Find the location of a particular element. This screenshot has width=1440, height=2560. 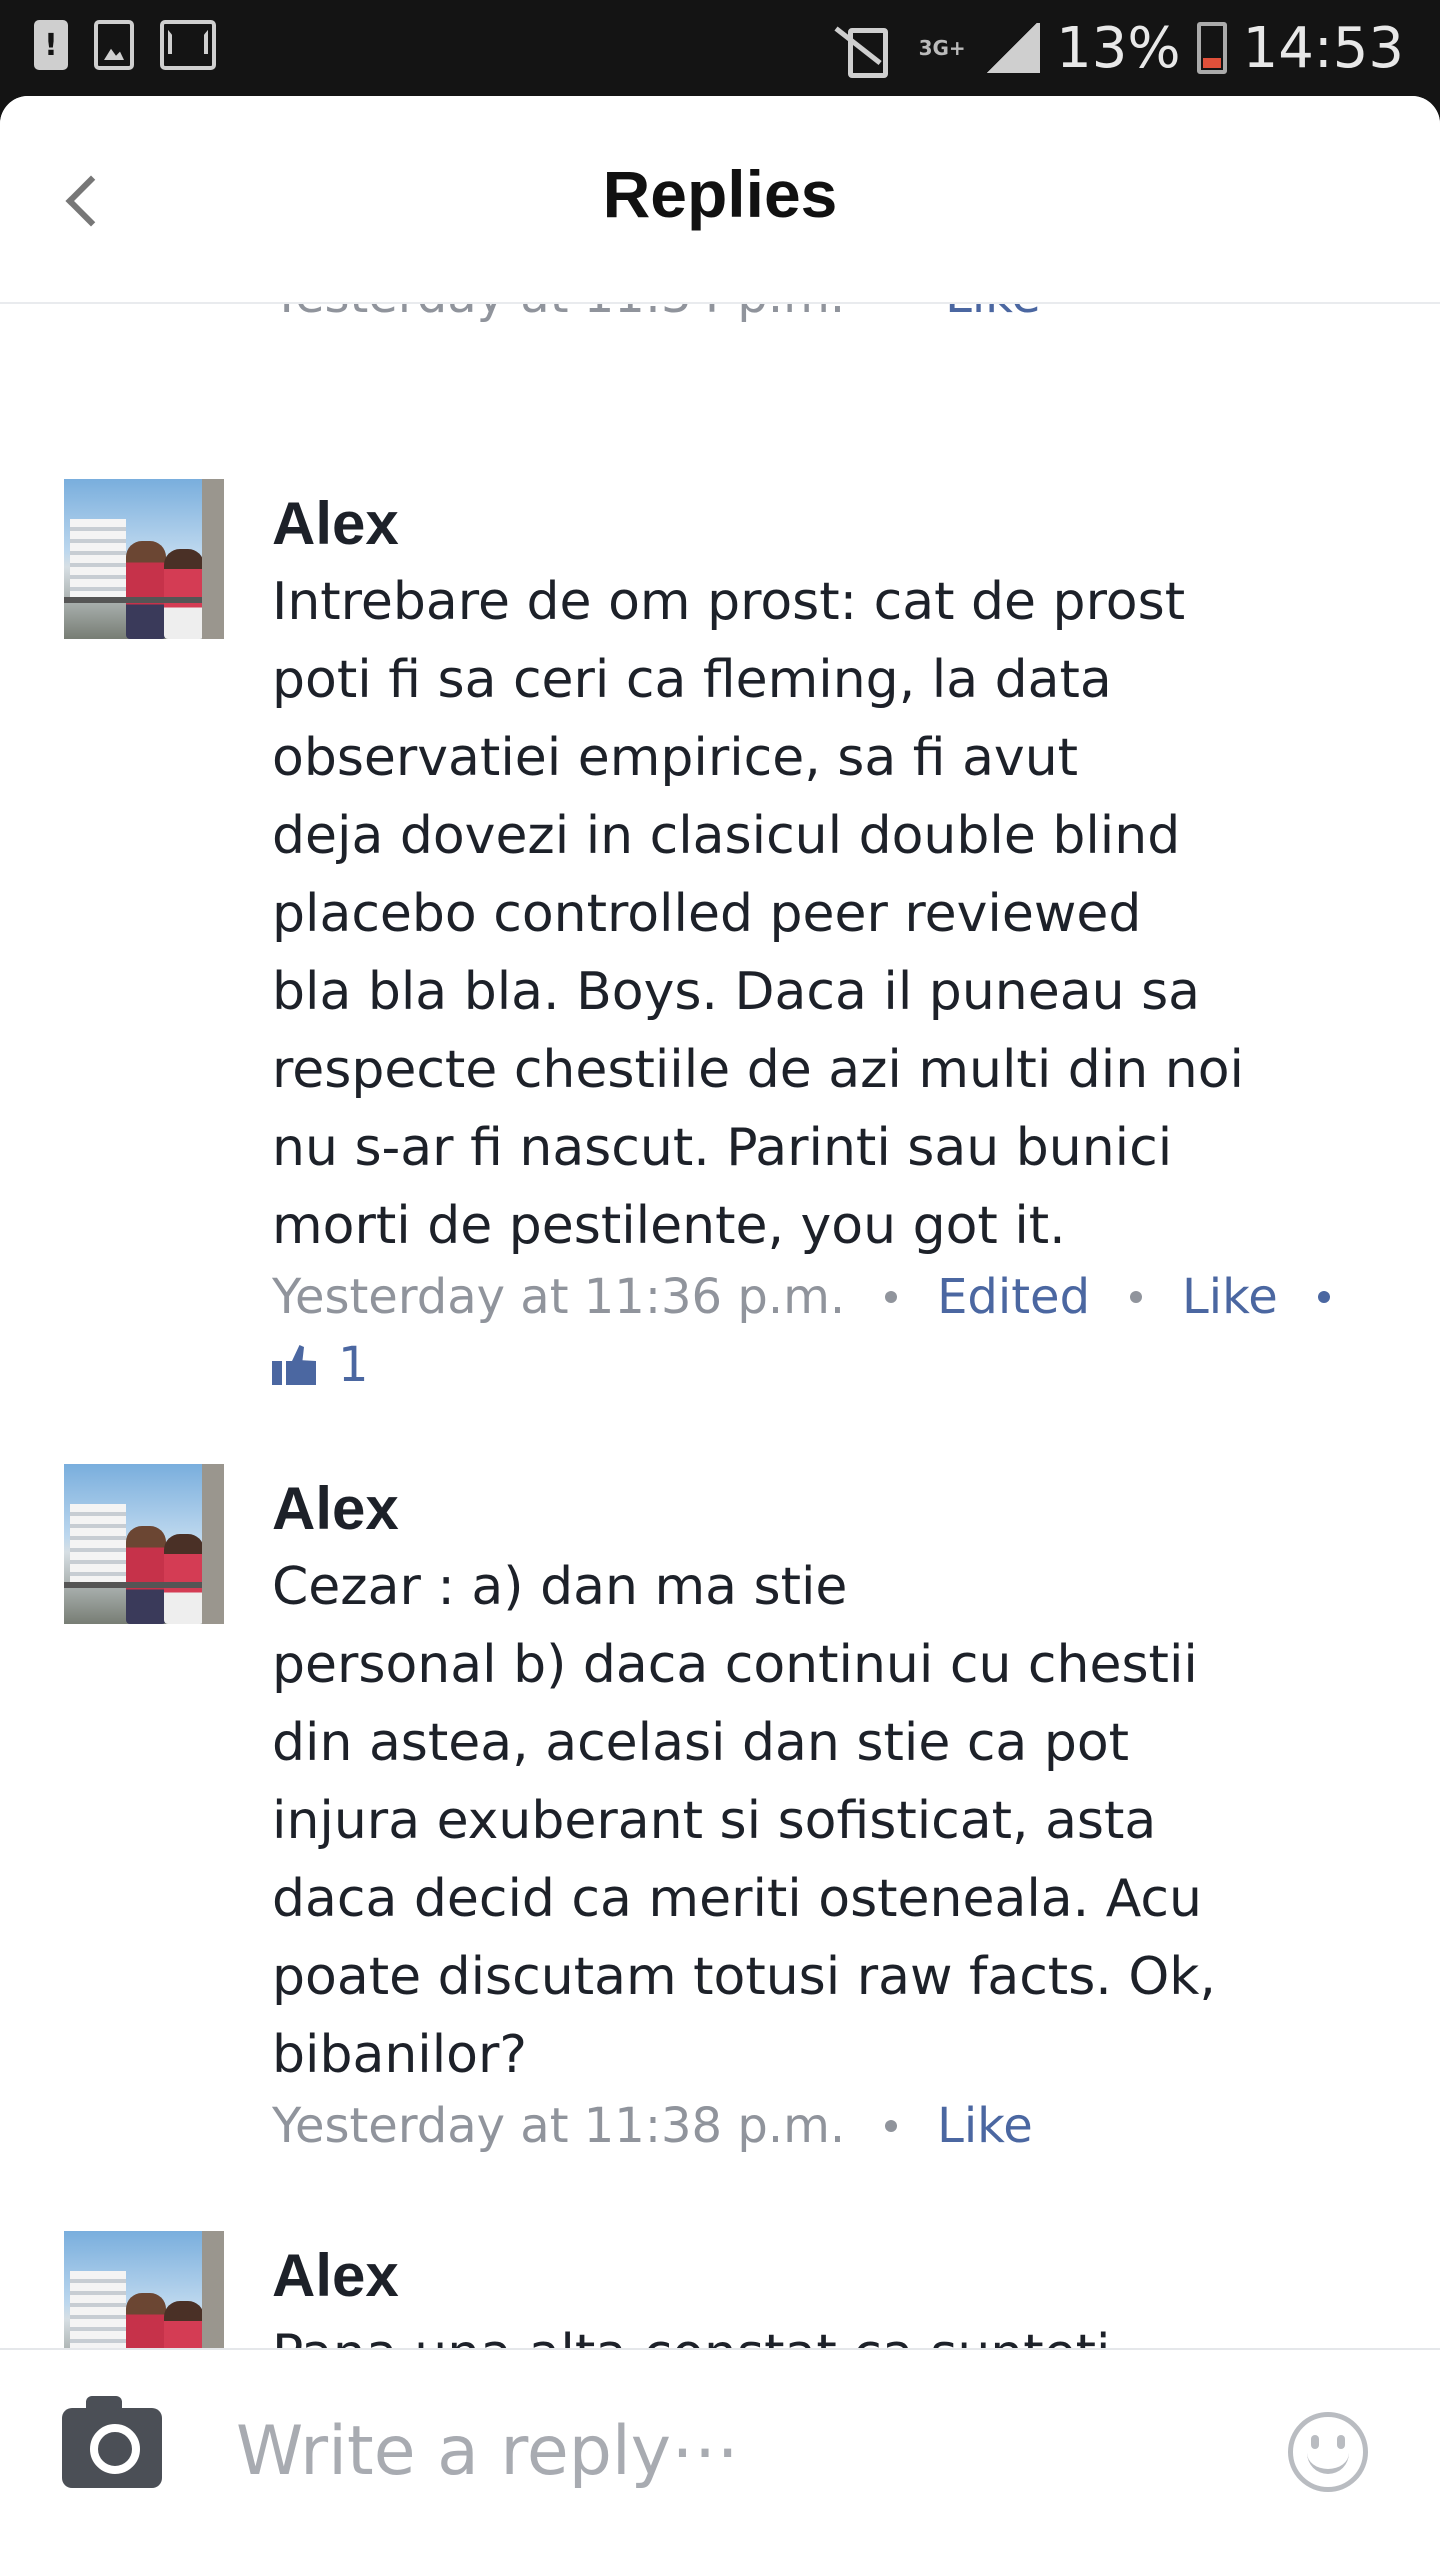

comment-timestamp: Yesterday at 11:34 p.m. is located at coordinates (558, 314).